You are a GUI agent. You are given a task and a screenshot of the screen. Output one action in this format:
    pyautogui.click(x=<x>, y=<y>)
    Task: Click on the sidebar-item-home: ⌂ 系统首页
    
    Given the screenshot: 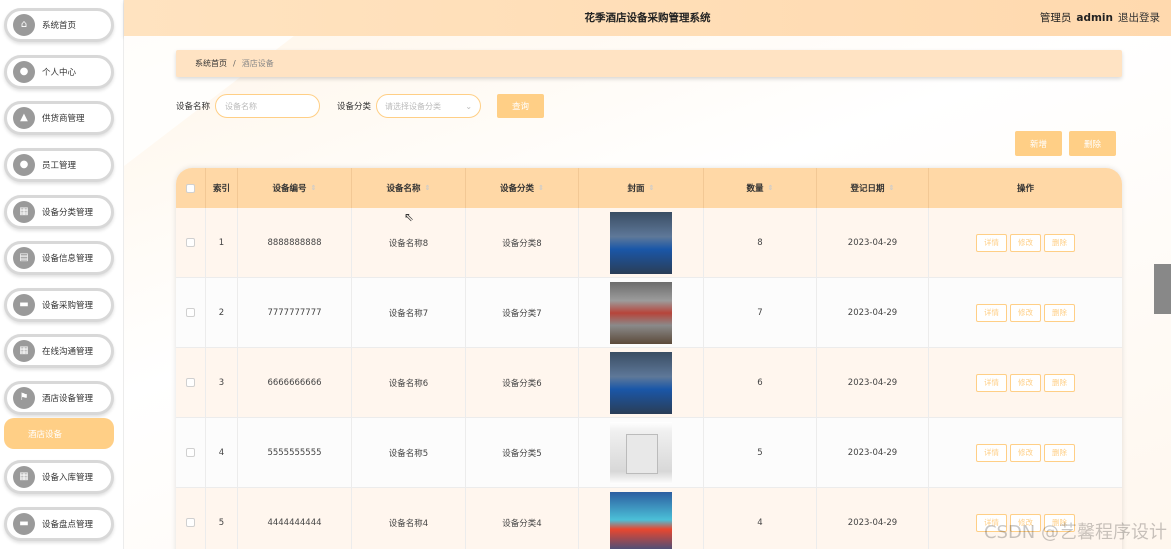 What is the action you would take?
    pyautogui.click(x=59, y=25)
    